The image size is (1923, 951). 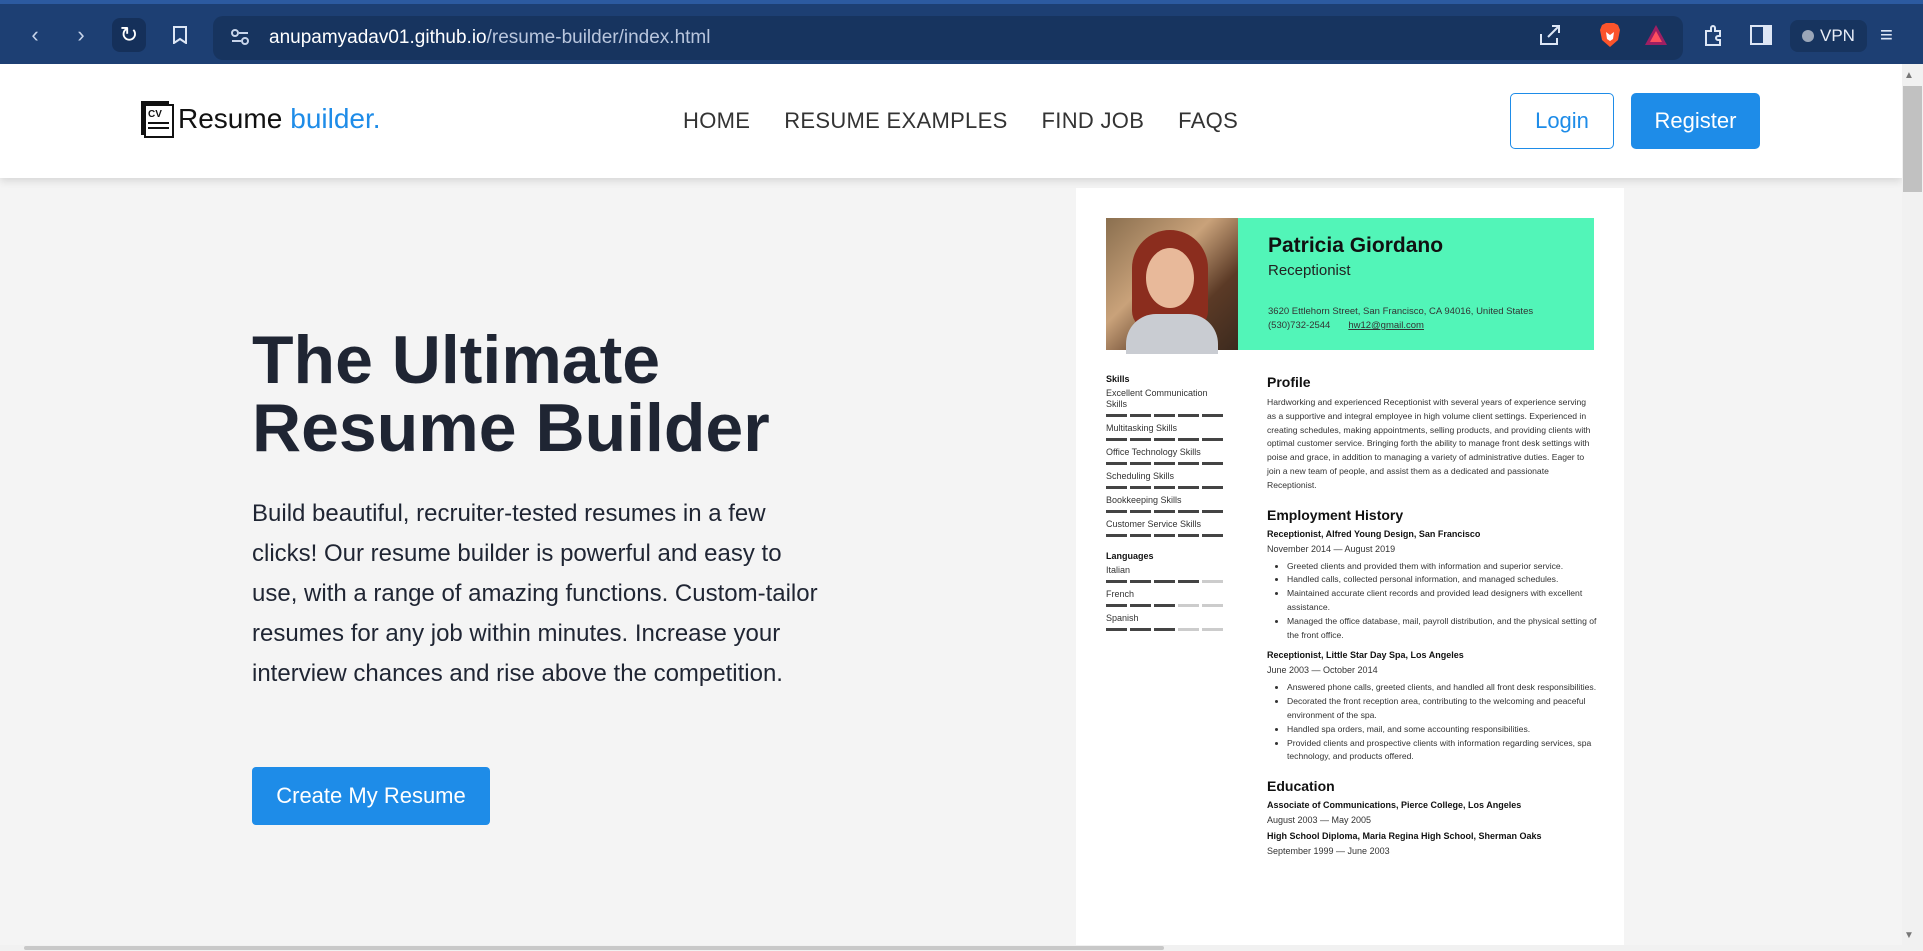 What do you see at coordinates (157, 119) in the screenshot?
I see `cv-logo-icon: CV` at bounding box center [157, 119].